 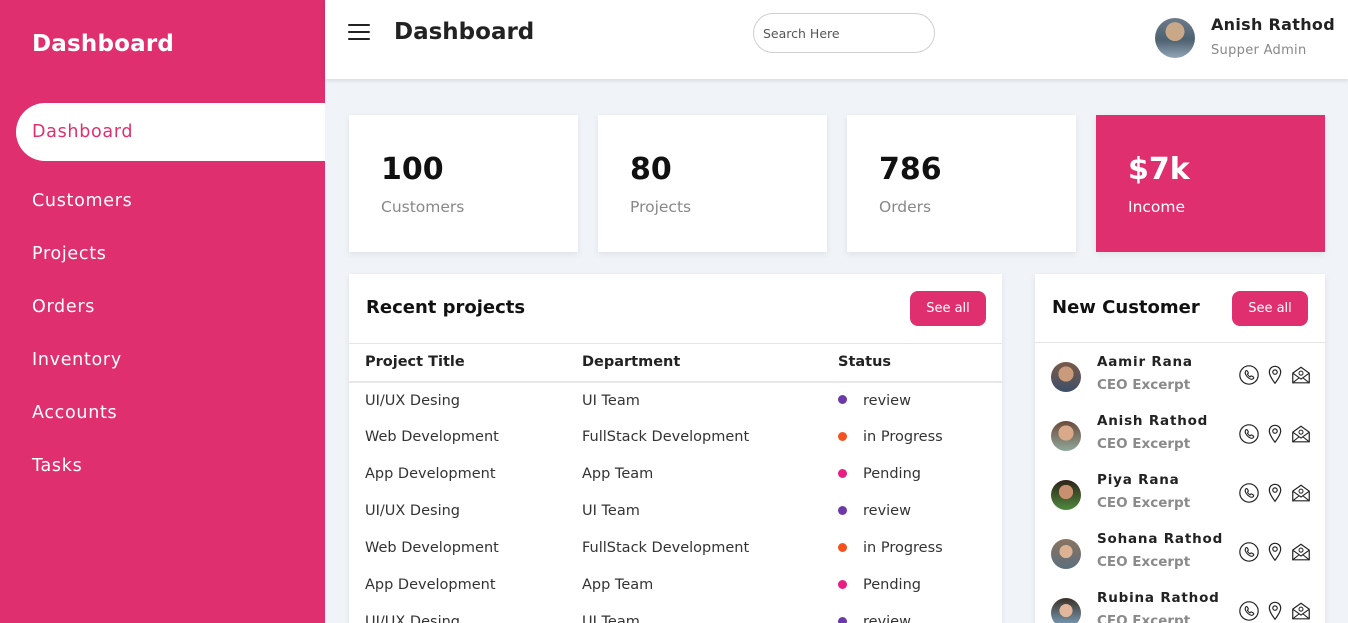 I want to click on top-header: Dashboard Anish Rathod Supper Admin, so click(x=836, y=39).